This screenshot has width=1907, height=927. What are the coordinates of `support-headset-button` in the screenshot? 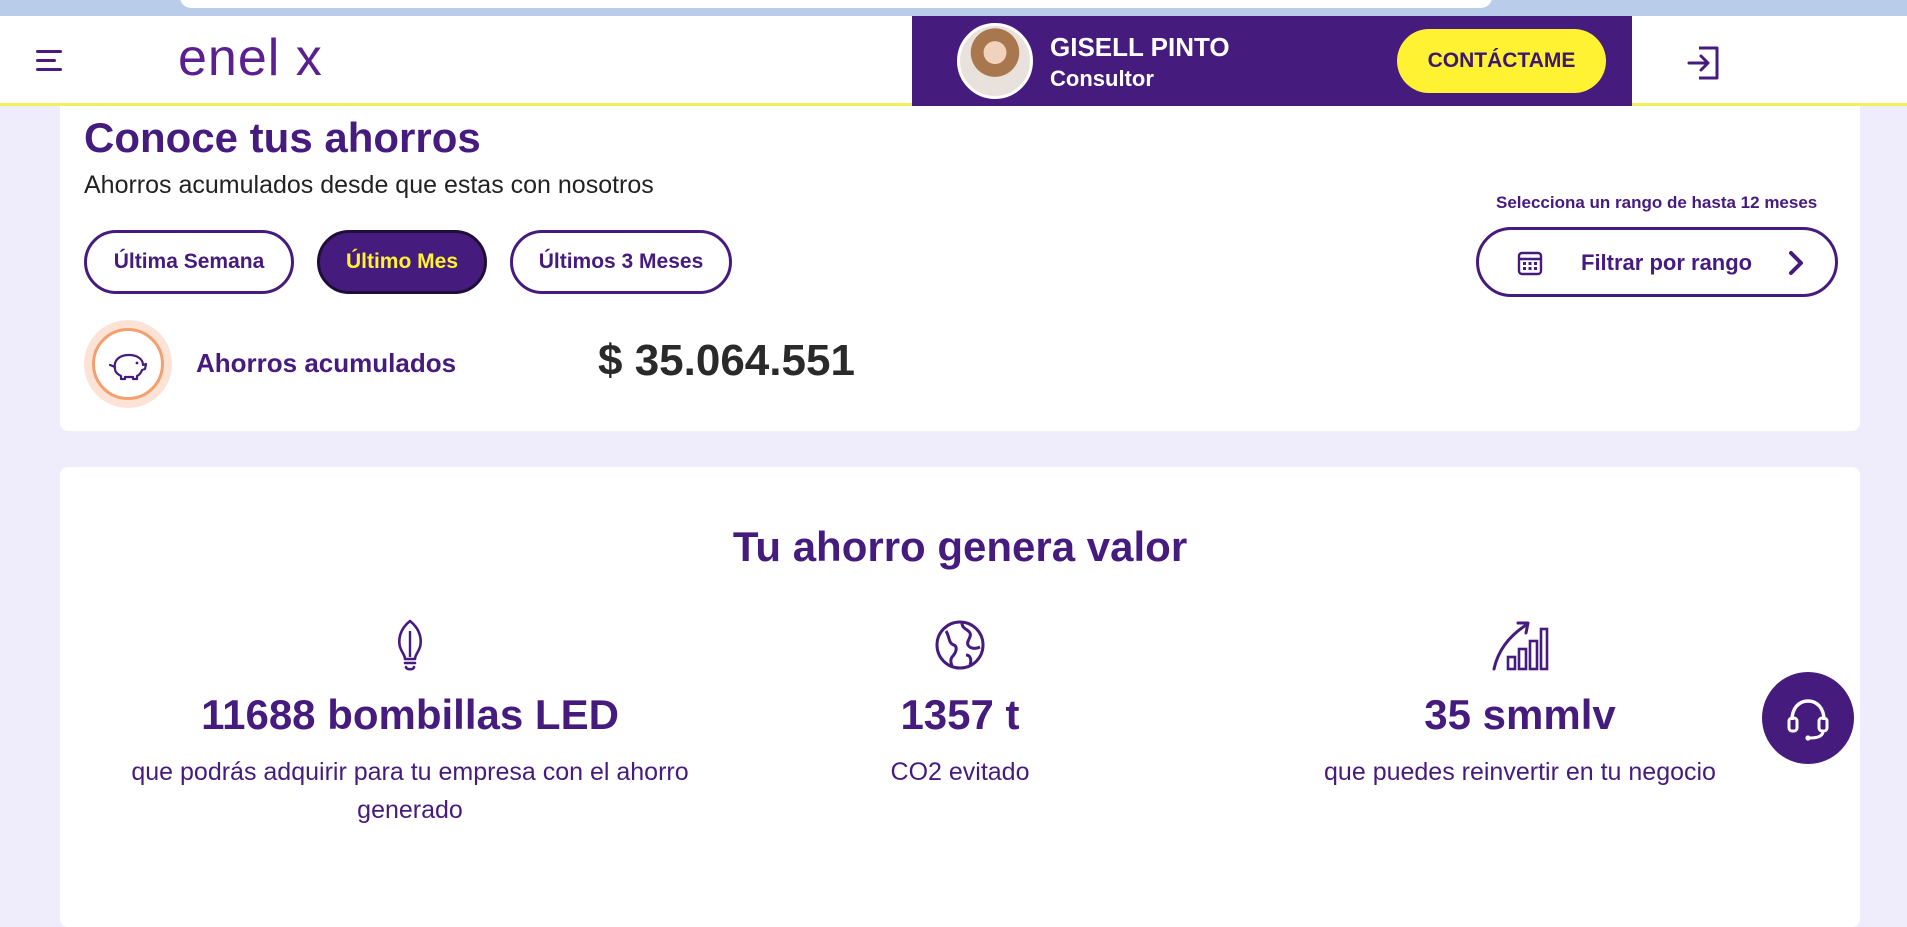 It's located at (1808, 718).